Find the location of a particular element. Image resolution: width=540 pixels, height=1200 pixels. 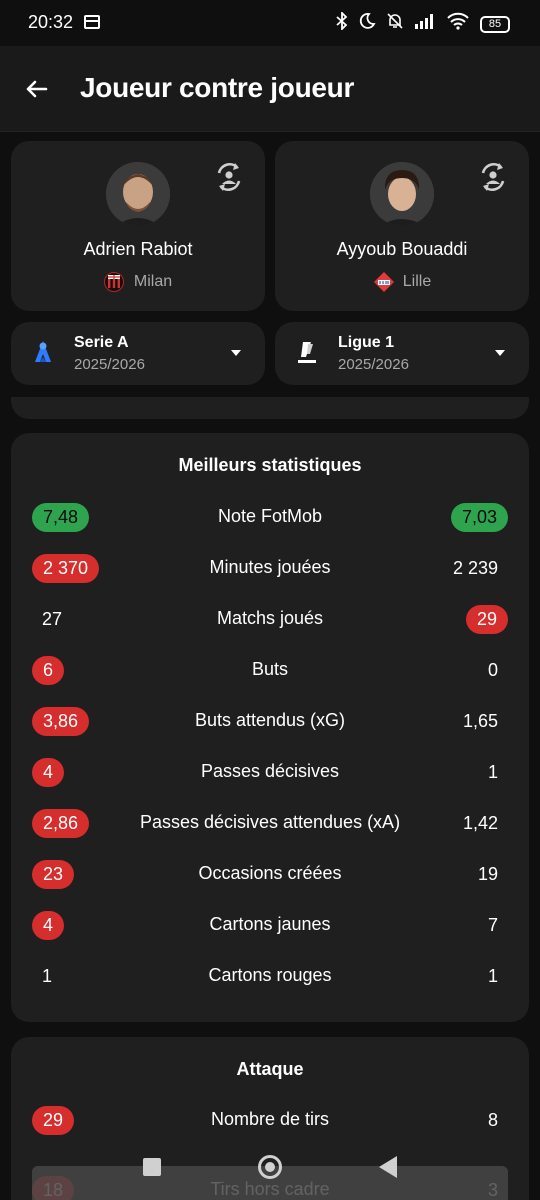

stat-row: 1 Cartons rouges 1 is located at coordinates (270, 976).